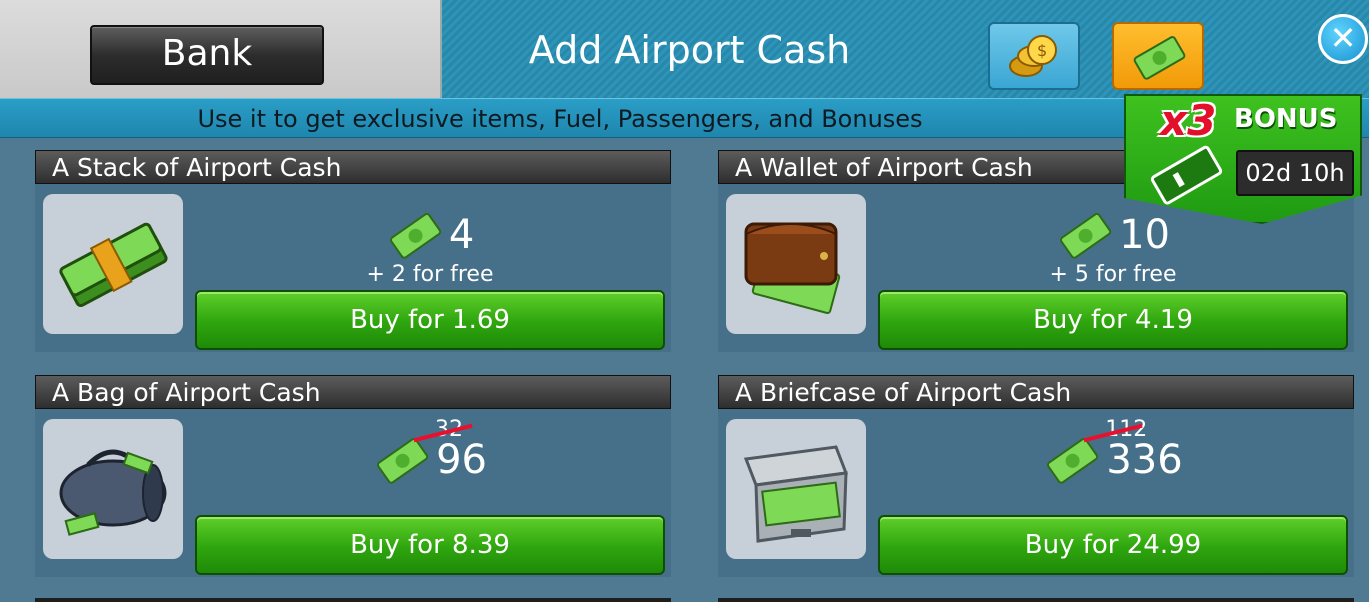 The height and width of the screenshot is (602, 1369). I want to click on buy-button: Buy for 1.69, so click(430, 320).